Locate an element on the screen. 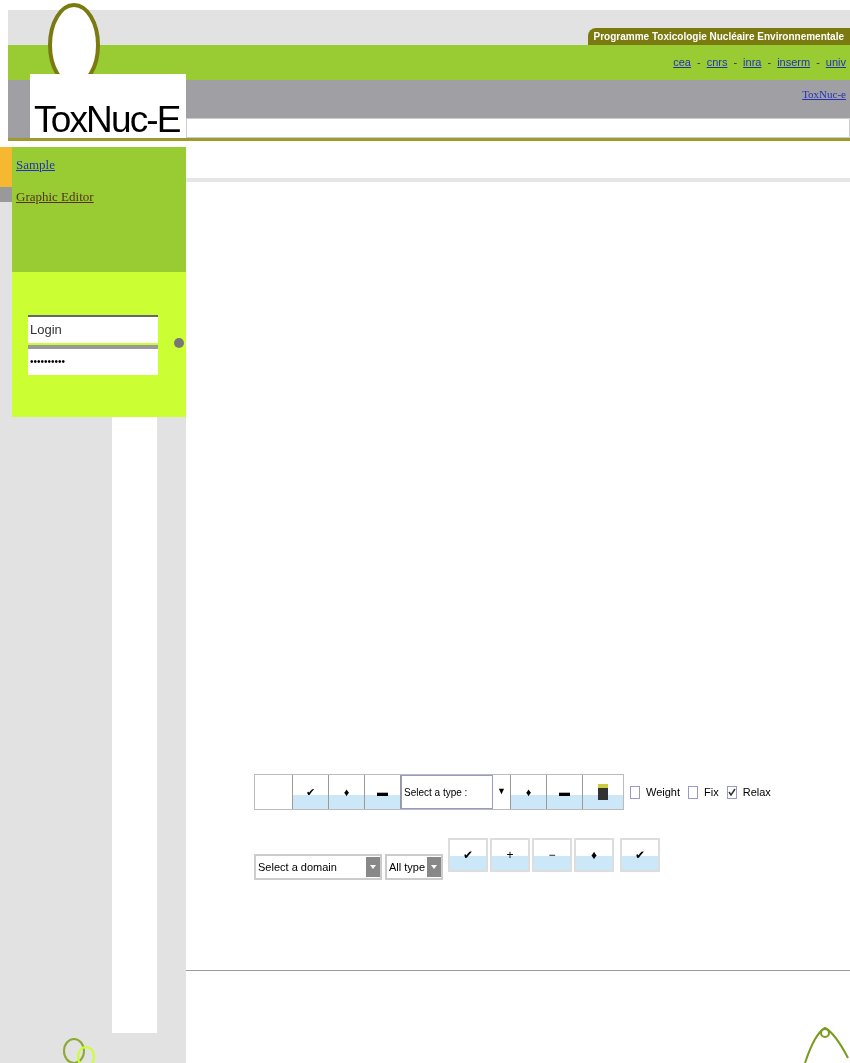  partner-link: cnrs is located at coordinates (717, 62).